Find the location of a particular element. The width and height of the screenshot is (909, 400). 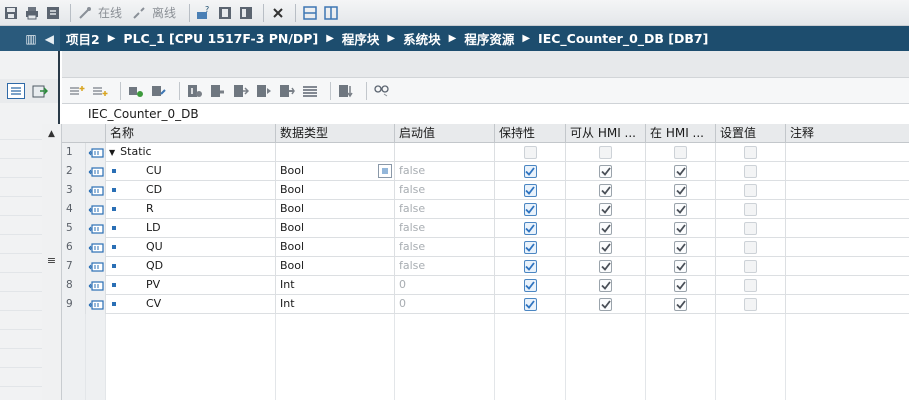

table-row: 6 QU Bool false is located at coordinates (485, 247).